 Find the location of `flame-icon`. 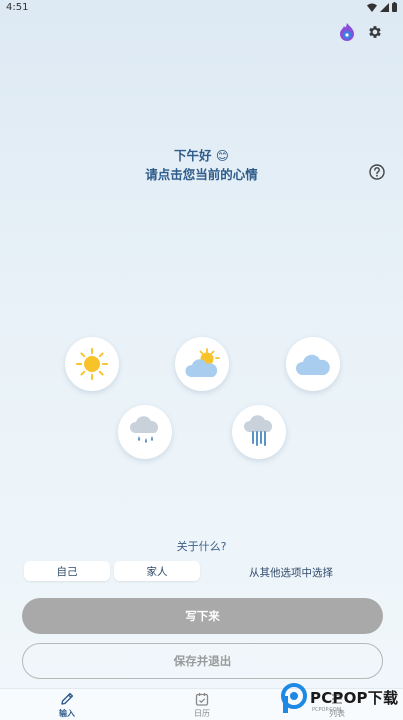

flame-icon is located at coordinates (347, 32).